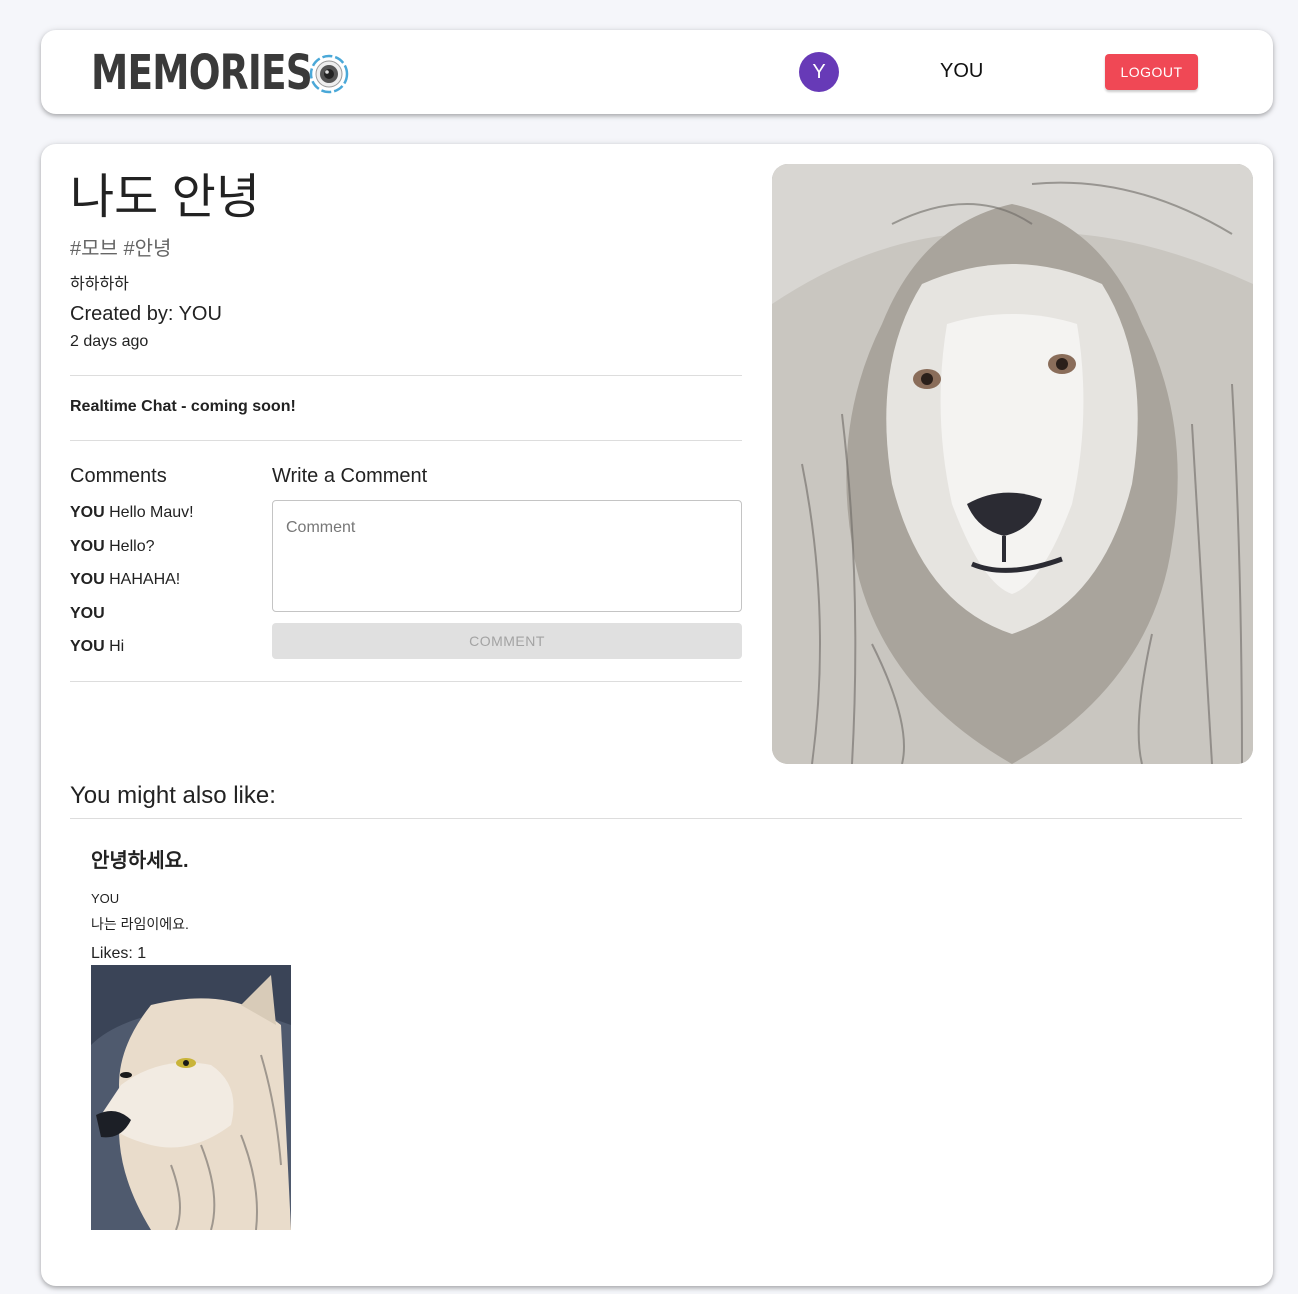  Describe the element at coordinates (657, 72) in the screenshot. I see `app-bar: MEMORIES Y YOU LOGOUT` at that location.